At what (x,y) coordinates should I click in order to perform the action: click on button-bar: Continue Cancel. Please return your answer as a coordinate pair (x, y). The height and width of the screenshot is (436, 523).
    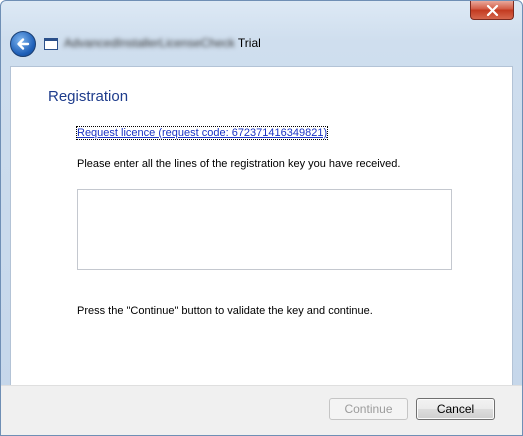
    Looking at the image, I should click on (261, 410).